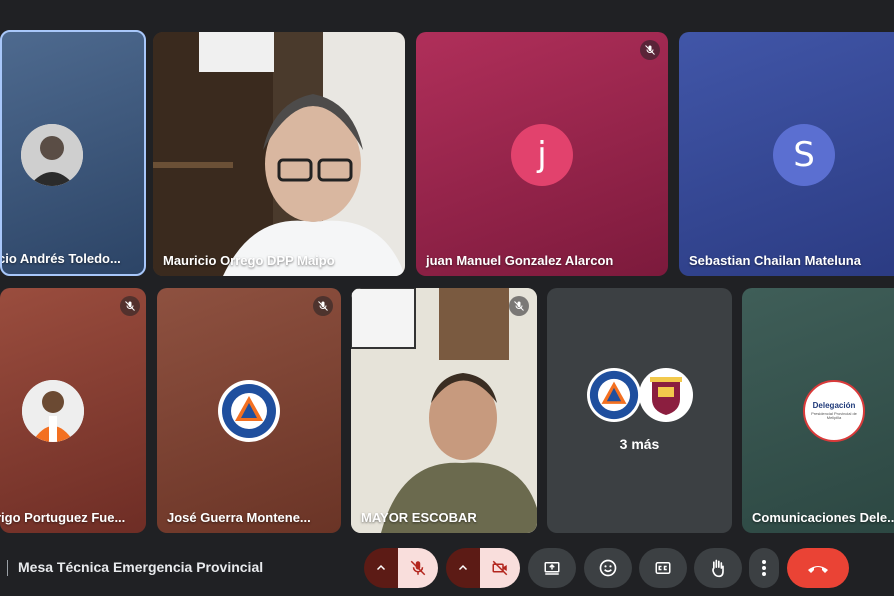  I want to click on present-screen-button, so click(552, 568).